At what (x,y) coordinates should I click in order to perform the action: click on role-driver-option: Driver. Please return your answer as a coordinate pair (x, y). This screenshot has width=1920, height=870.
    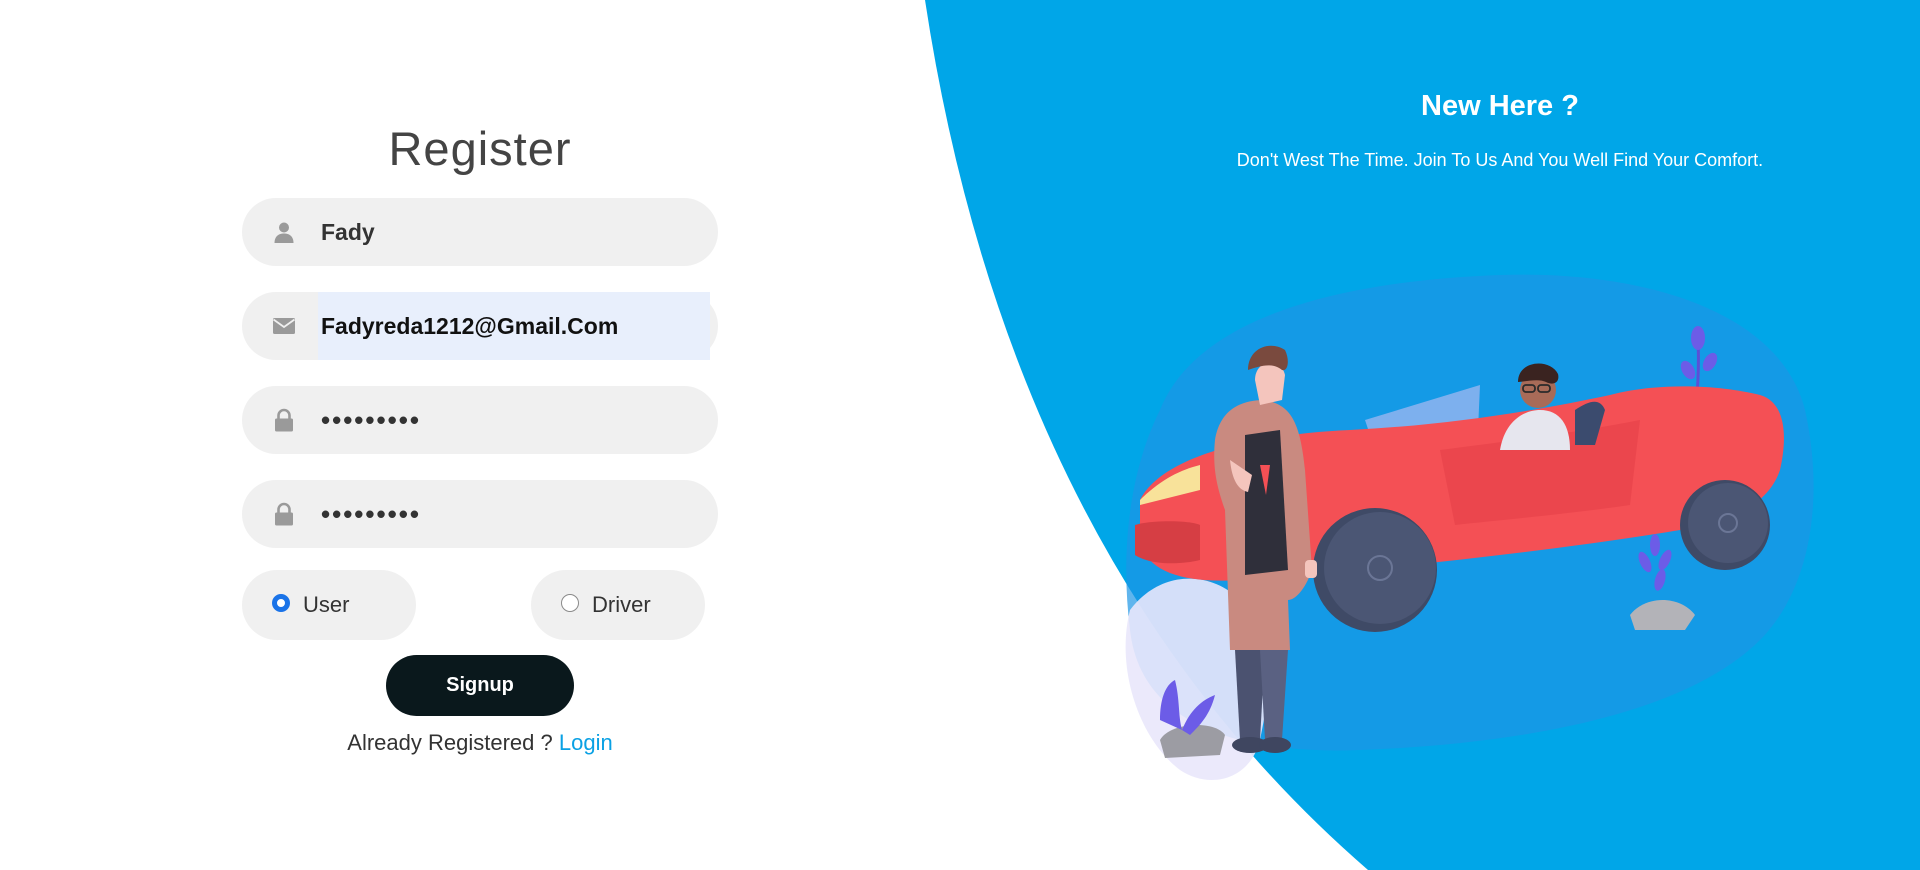
    Looking at the image, I should click on (618, 605).